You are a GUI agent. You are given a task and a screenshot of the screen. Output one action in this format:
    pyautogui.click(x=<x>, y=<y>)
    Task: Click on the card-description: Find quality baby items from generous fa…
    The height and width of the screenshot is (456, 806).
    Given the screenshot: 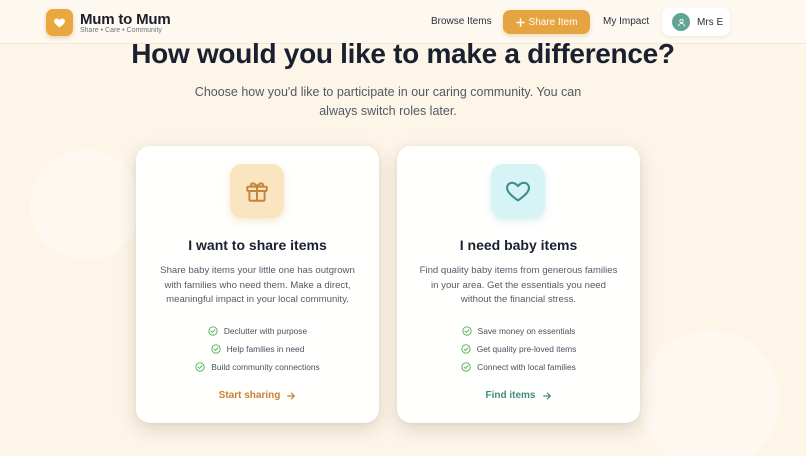 What is the action you would take?
    pyautogui.click(x=518, y=285)
    